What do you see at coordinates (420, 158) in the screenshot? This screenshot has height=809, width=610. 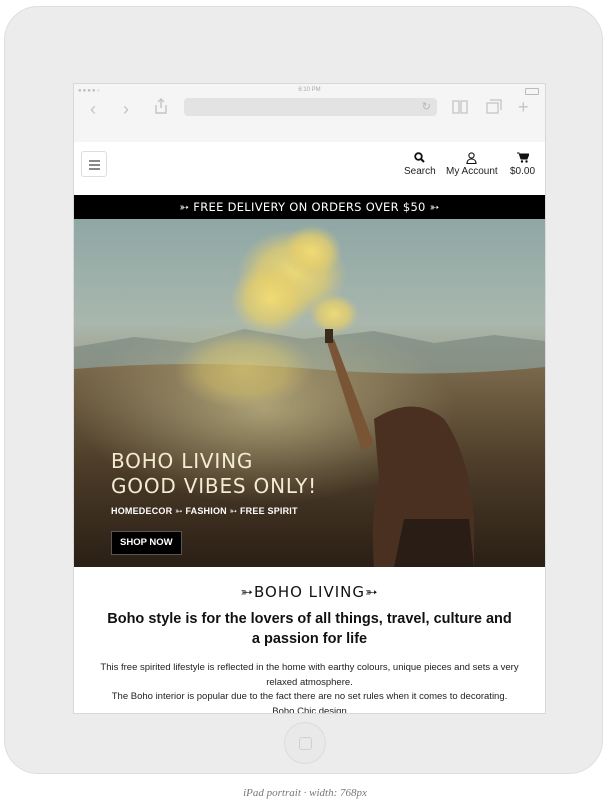 I see `search-icon` at bounding box center [420, 158].